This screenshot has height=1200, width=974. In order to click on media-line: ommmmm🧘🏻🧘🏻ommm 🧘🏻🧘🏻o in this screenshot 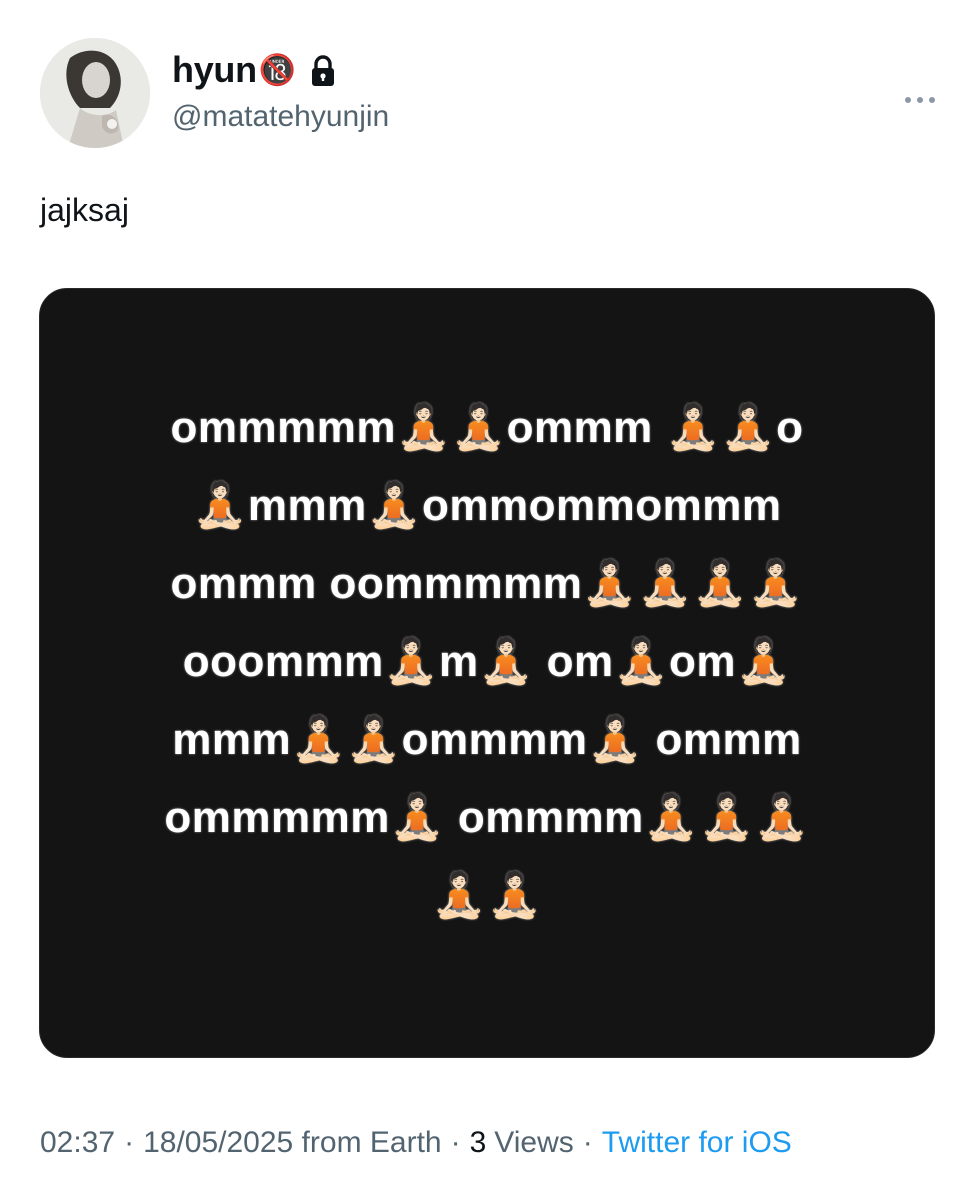, I will do `click(487, 427)`.